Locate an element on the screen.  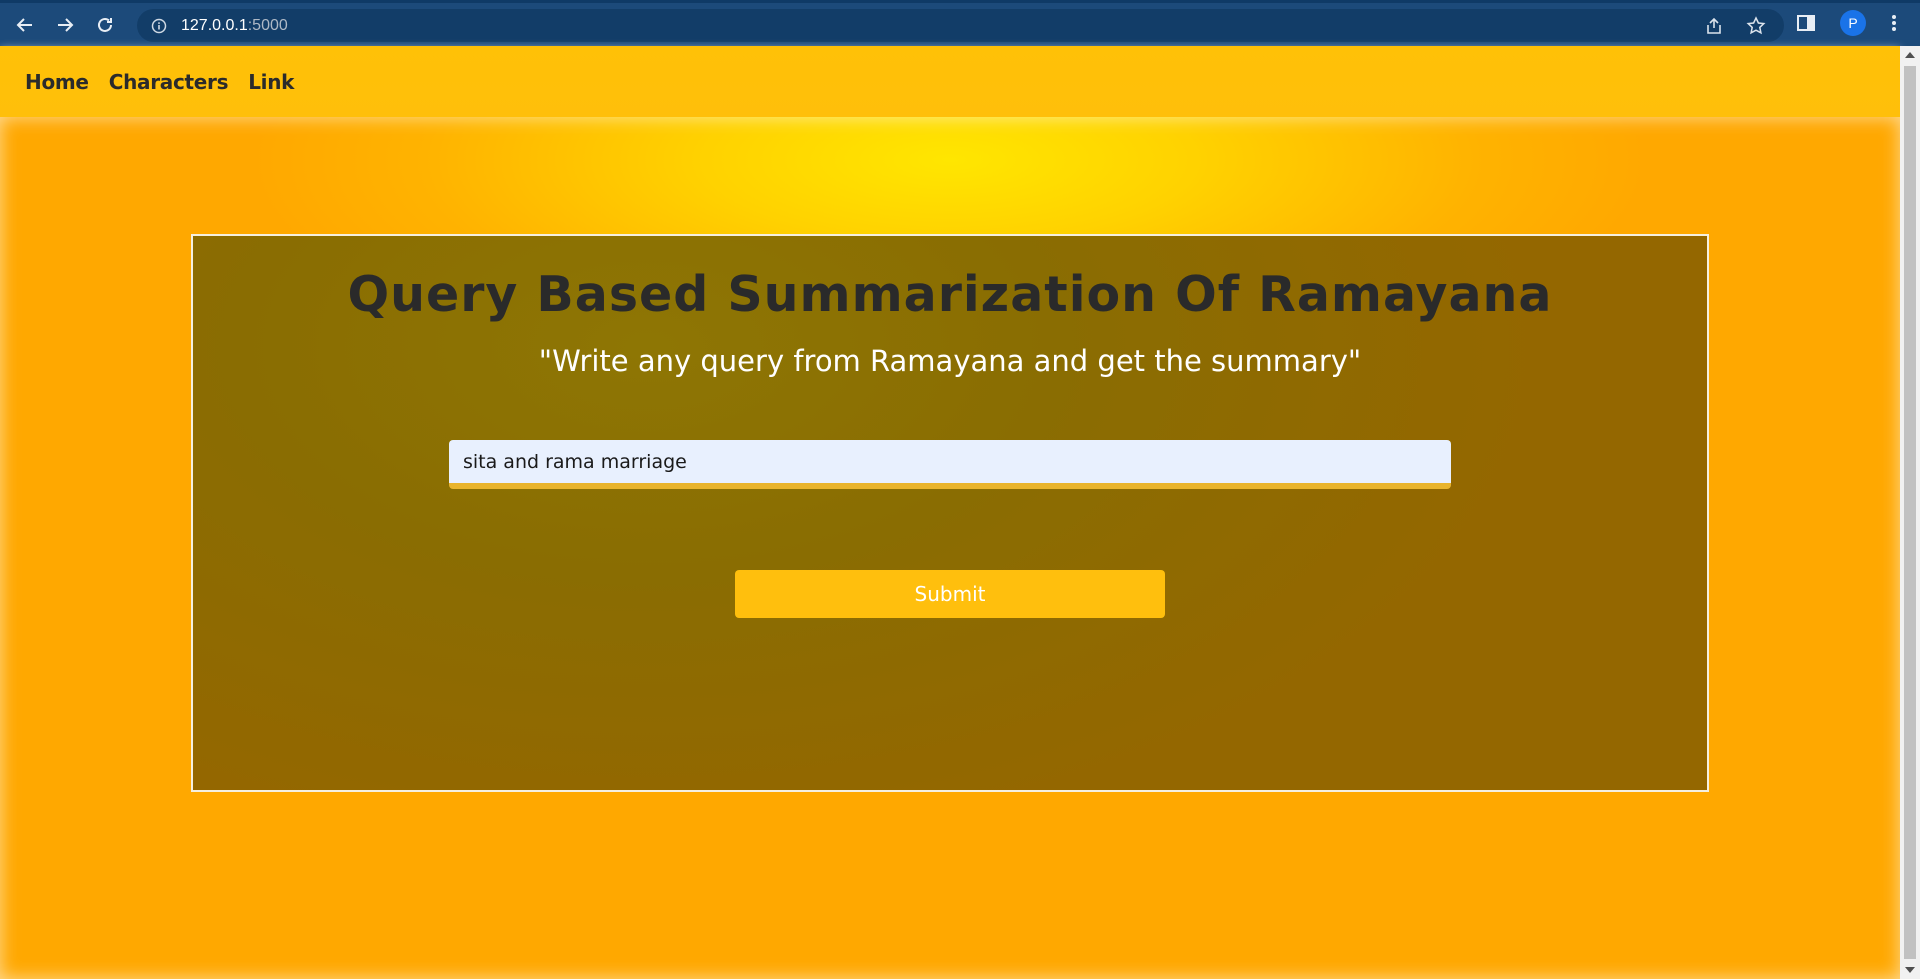
forward-arrow-icon is located at coordinates (65, 25).